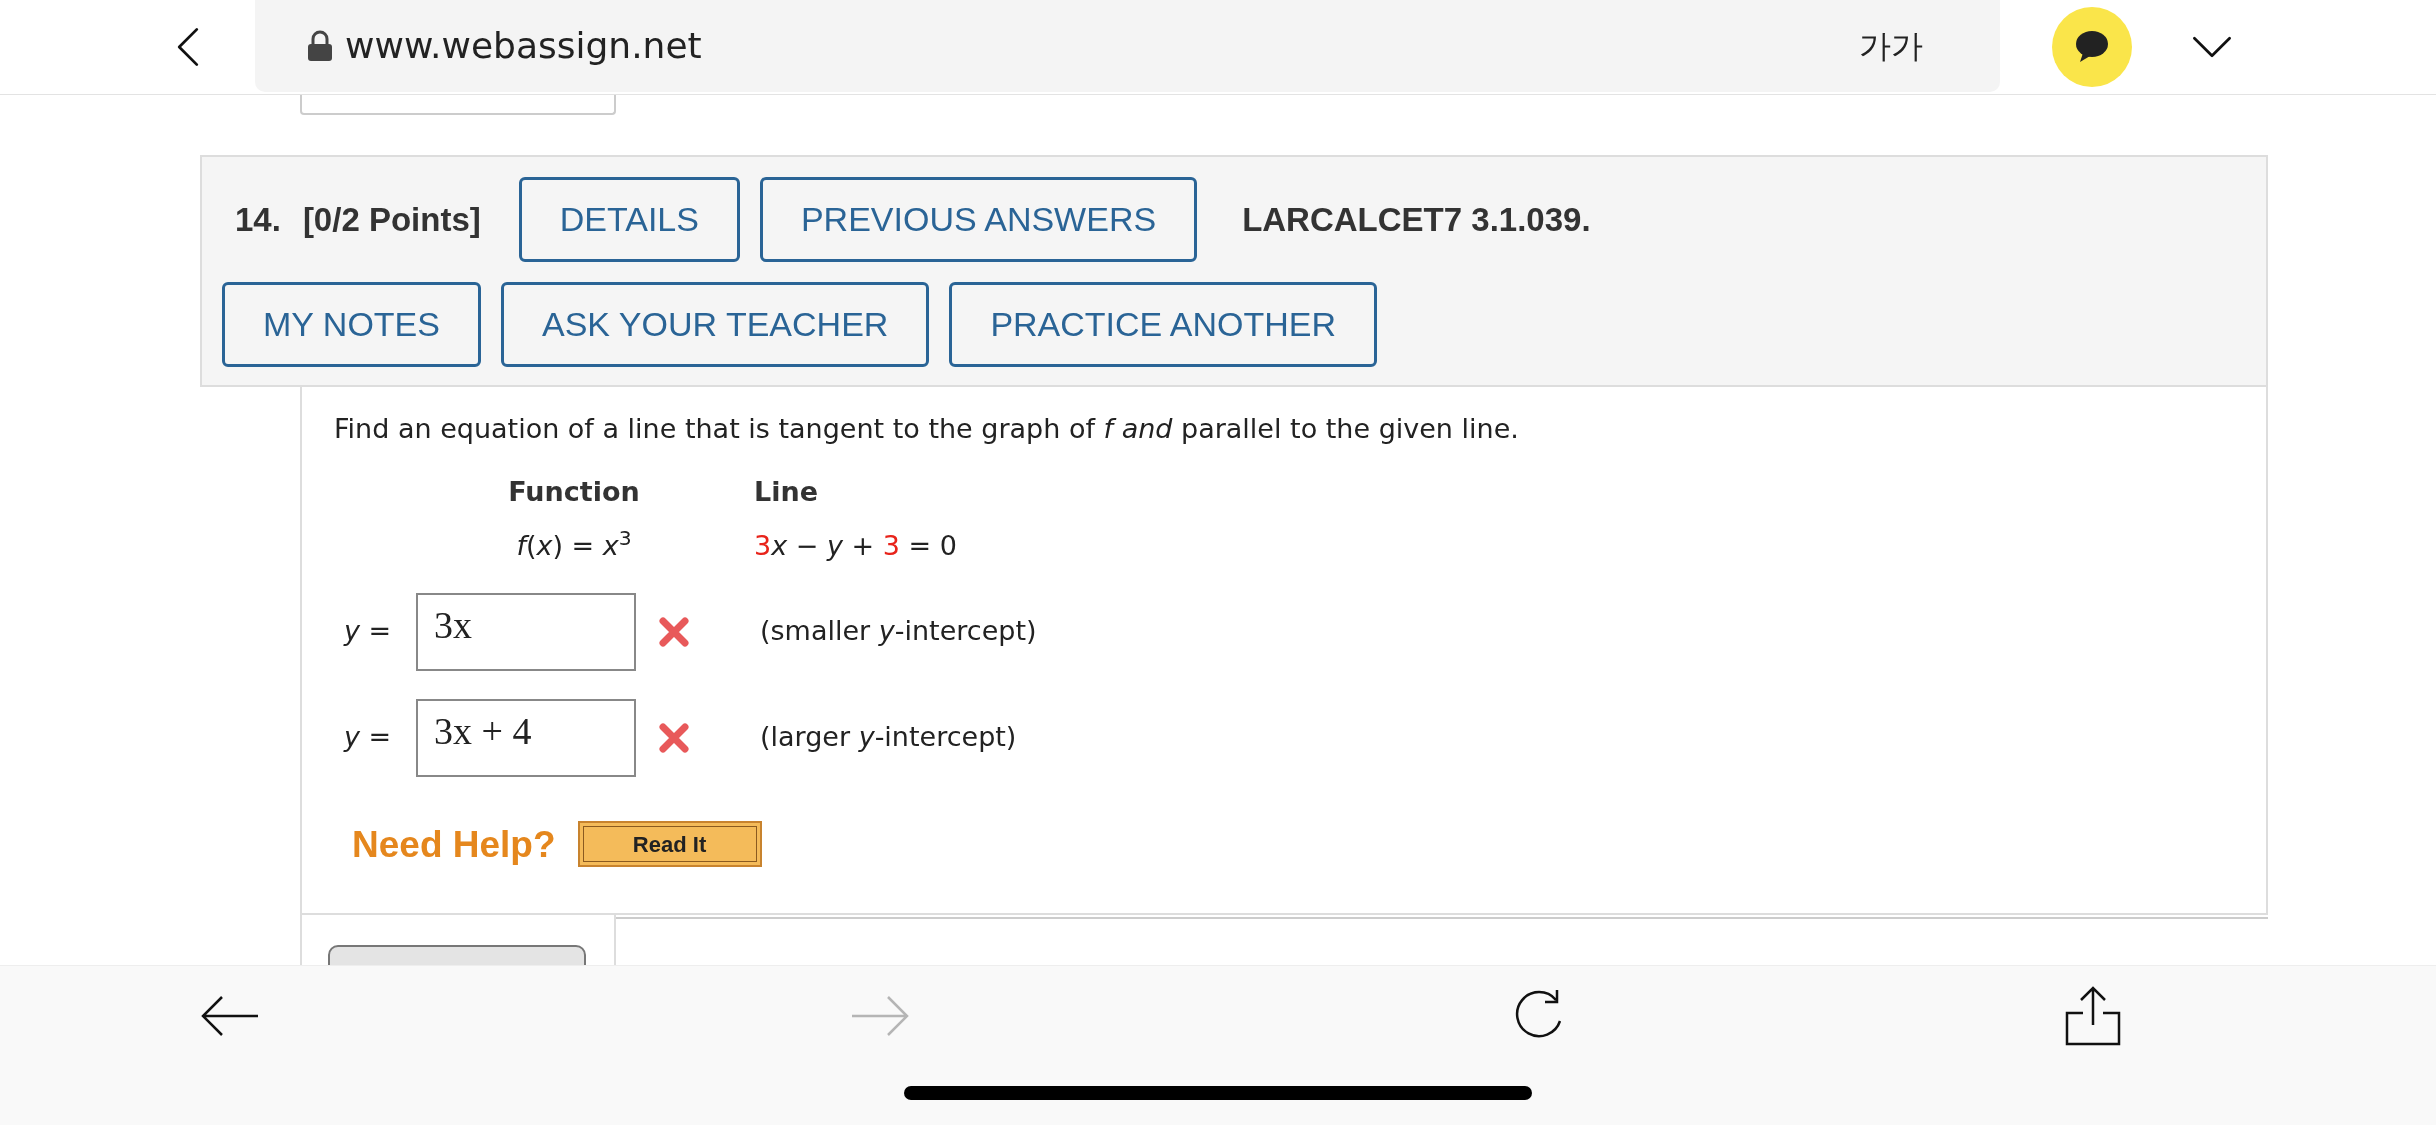 The width and height of the screenshot is (2436, 1125). What do you see at coordinates (1416, 219) in the screenshot?
I see `reference-code: LARCALCET7 3.1.039.` at bounding box center [1416, 219].